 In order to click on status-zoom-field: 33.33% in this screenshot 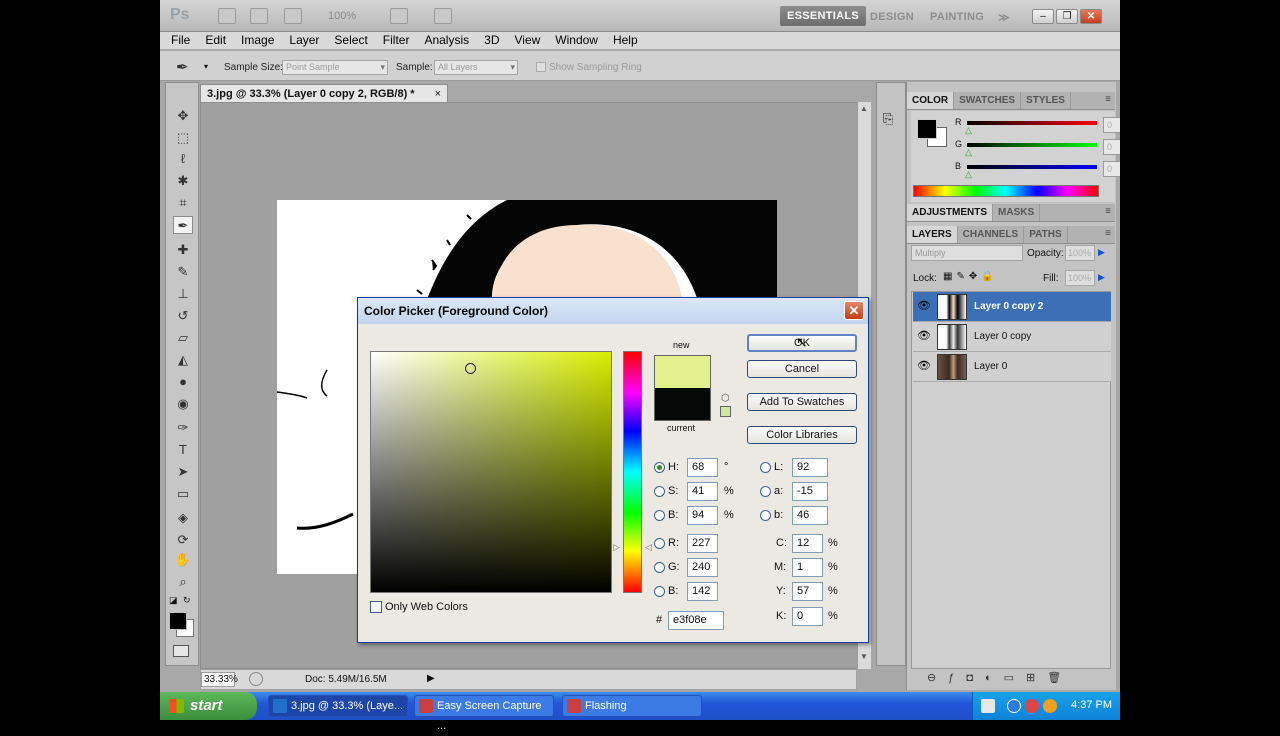, I will do `click(219, 679)`.